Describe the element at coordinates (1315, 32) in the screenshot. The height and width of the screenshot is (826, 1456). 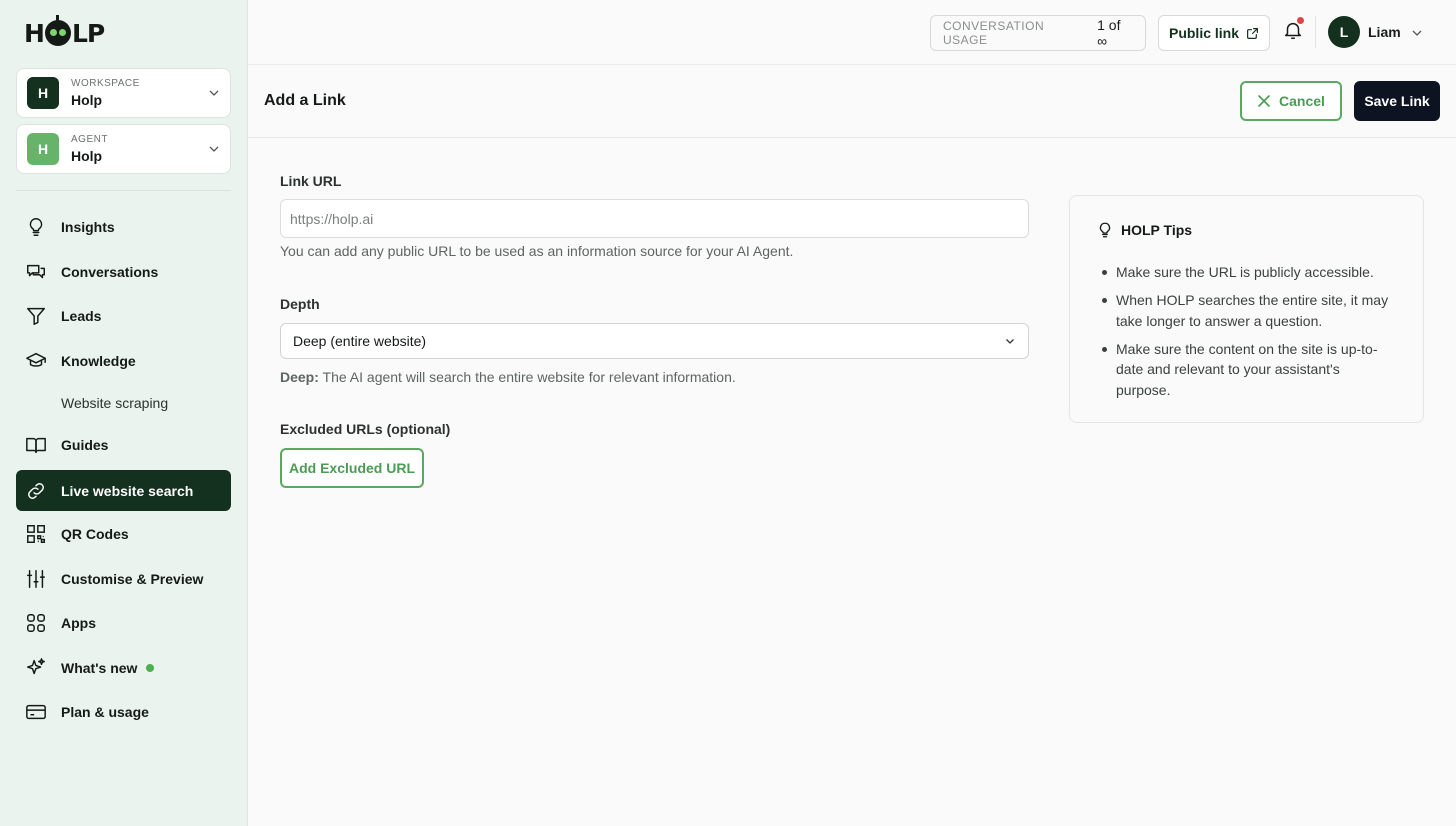
I see `topbar-separator` at that location.